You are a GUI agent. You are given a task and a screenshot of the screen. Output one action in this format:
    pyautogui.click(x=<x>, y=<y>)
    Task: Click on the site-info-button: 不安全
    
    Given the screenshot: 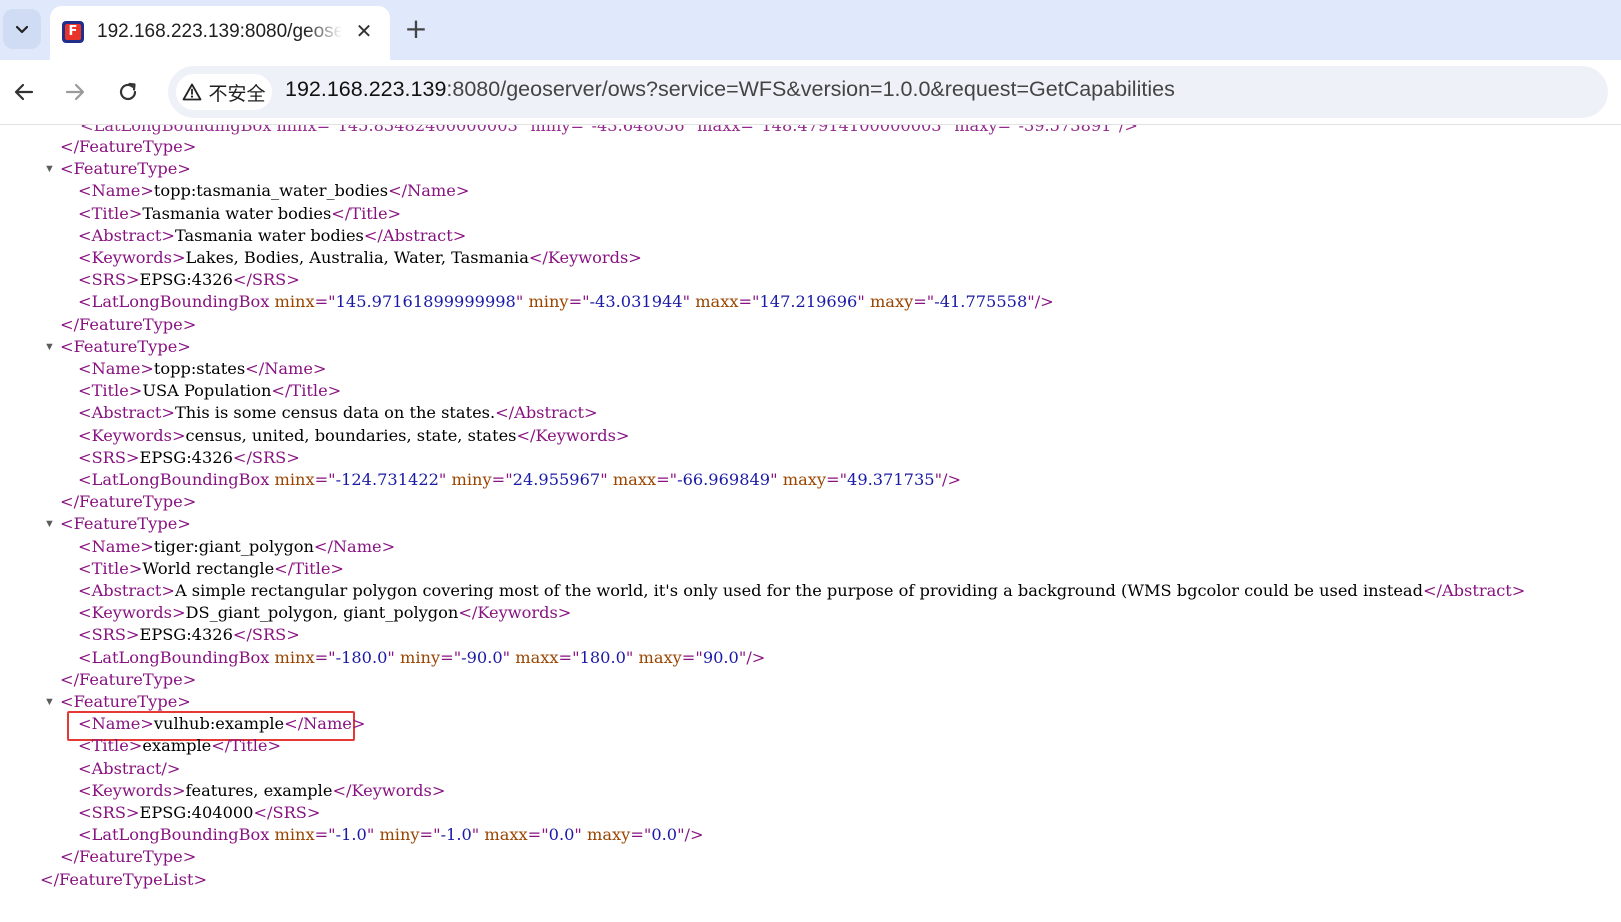 What is the action you would take?
    pyautogui.click(x=224, y=92)
    